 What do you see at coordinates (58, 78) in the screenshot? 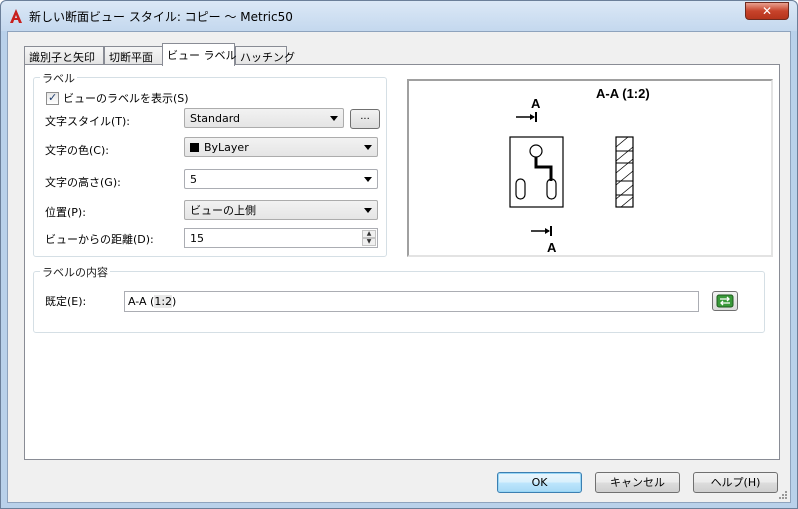
I see `label-group-title: ラベル` at bounding box center [58, 78].